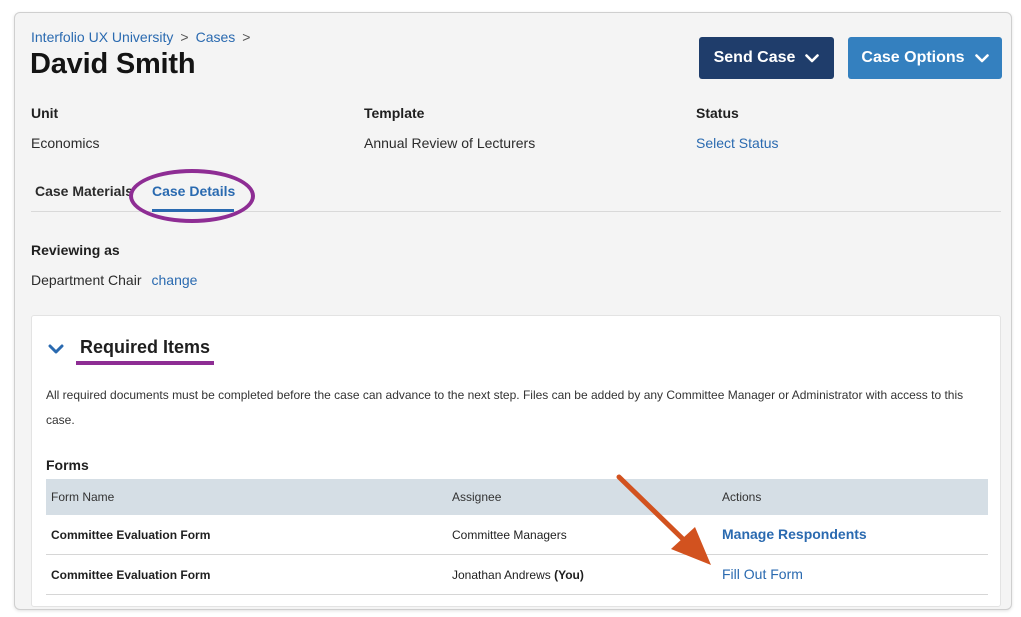 The width and height of the screenshot is (1021, 617). What do you see at coordinates (86, 280) in the screenshot?
I see `reviewer-role: Department Chair` at bounding box center [86, 280].